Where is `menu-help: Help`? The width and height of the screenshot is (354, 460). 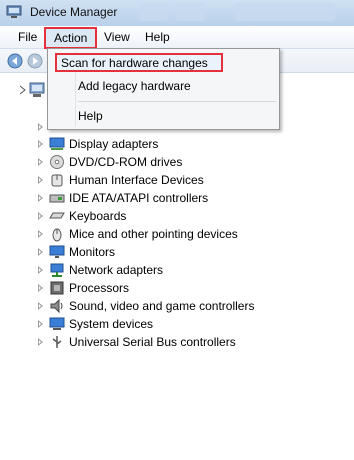
menu-help: Help is located at coordinates (157, 37).